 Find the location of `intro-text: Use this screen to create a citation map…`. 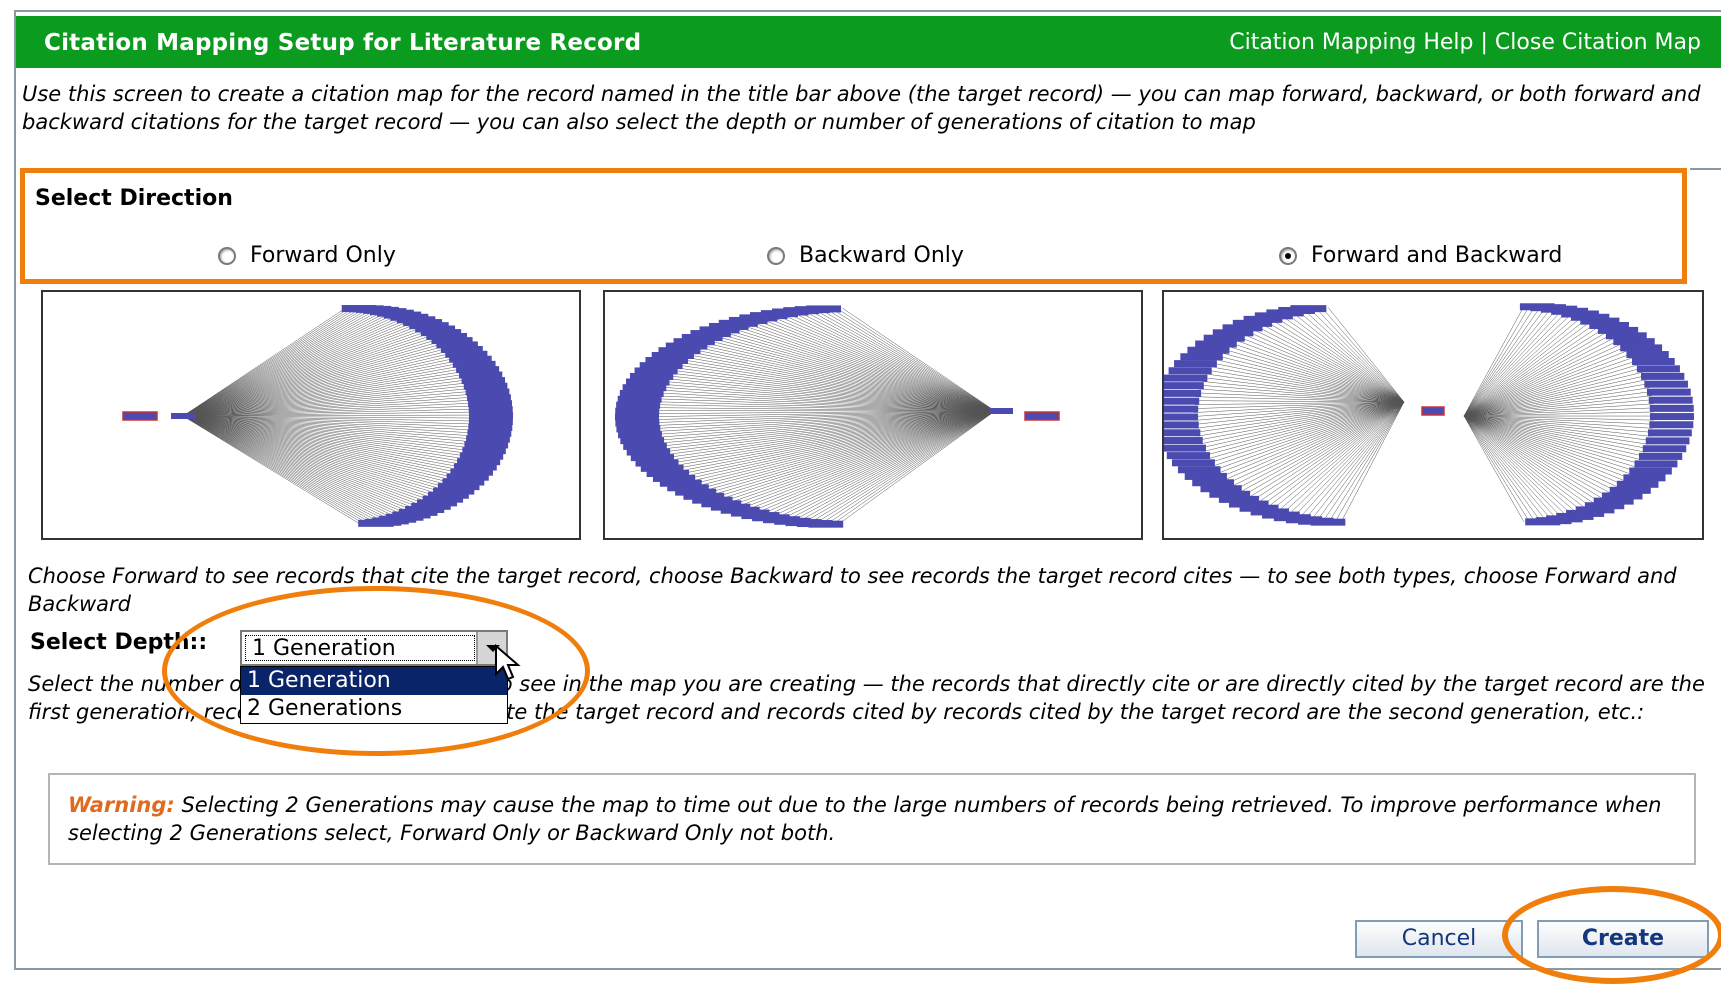

intro-text: Use this screen to create a citation map… is located at coordinates (861, 108).